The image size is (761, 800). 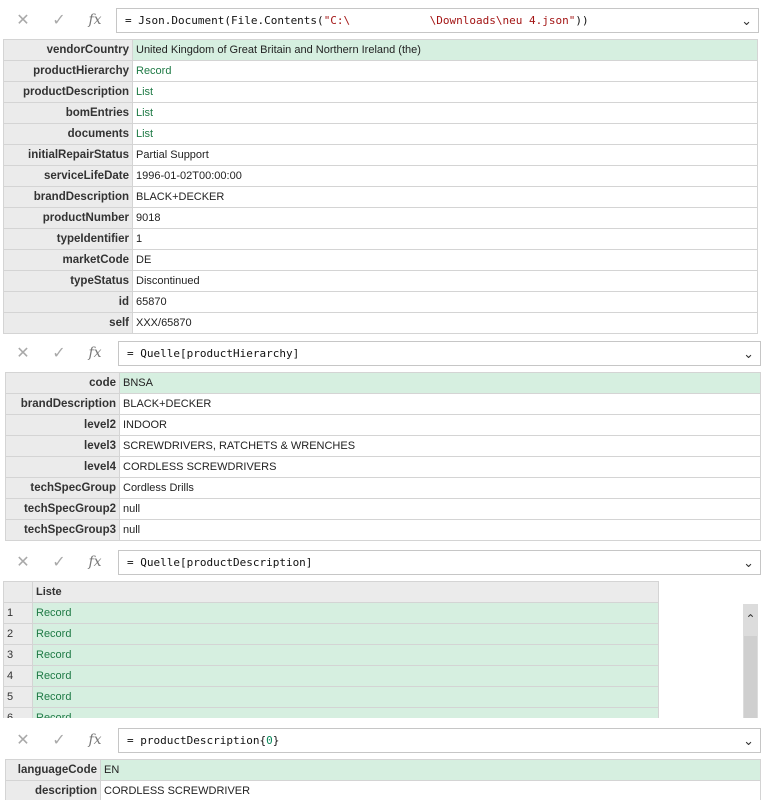 I want to click on record-value-link: Record, so click(x=445, y=71).